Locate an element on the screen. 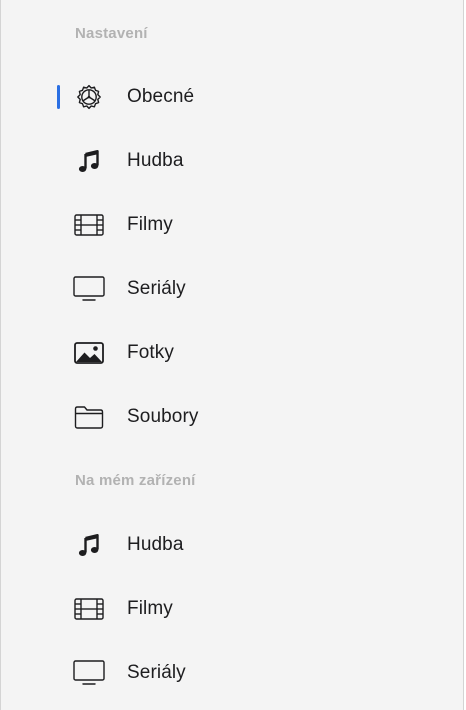 This screenshot has width=466, height=710. photo-icon is located at coordinates (89, 353).